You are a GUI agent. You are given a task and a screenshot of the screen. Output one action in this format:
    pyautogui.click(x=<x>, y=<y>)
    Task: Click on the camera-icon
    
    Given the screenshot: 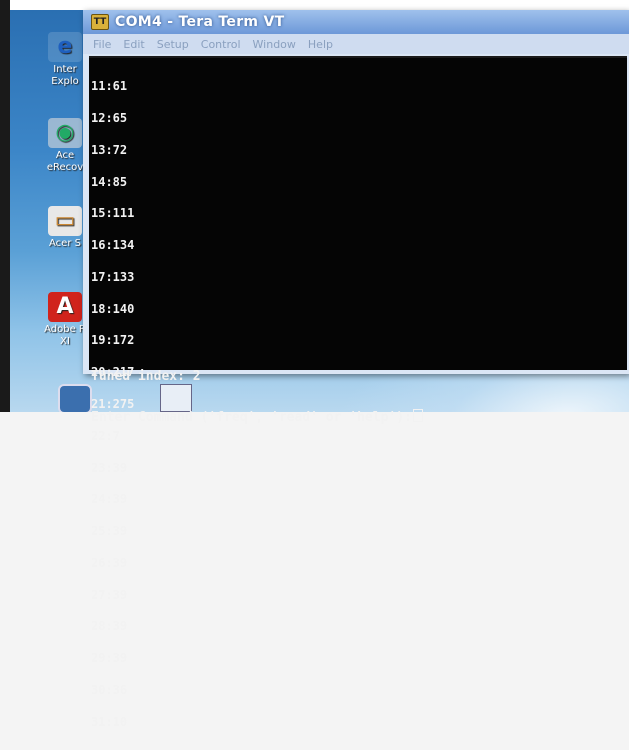 What is the action you would take?
    pyautogui.click(x=75, y=398)
    